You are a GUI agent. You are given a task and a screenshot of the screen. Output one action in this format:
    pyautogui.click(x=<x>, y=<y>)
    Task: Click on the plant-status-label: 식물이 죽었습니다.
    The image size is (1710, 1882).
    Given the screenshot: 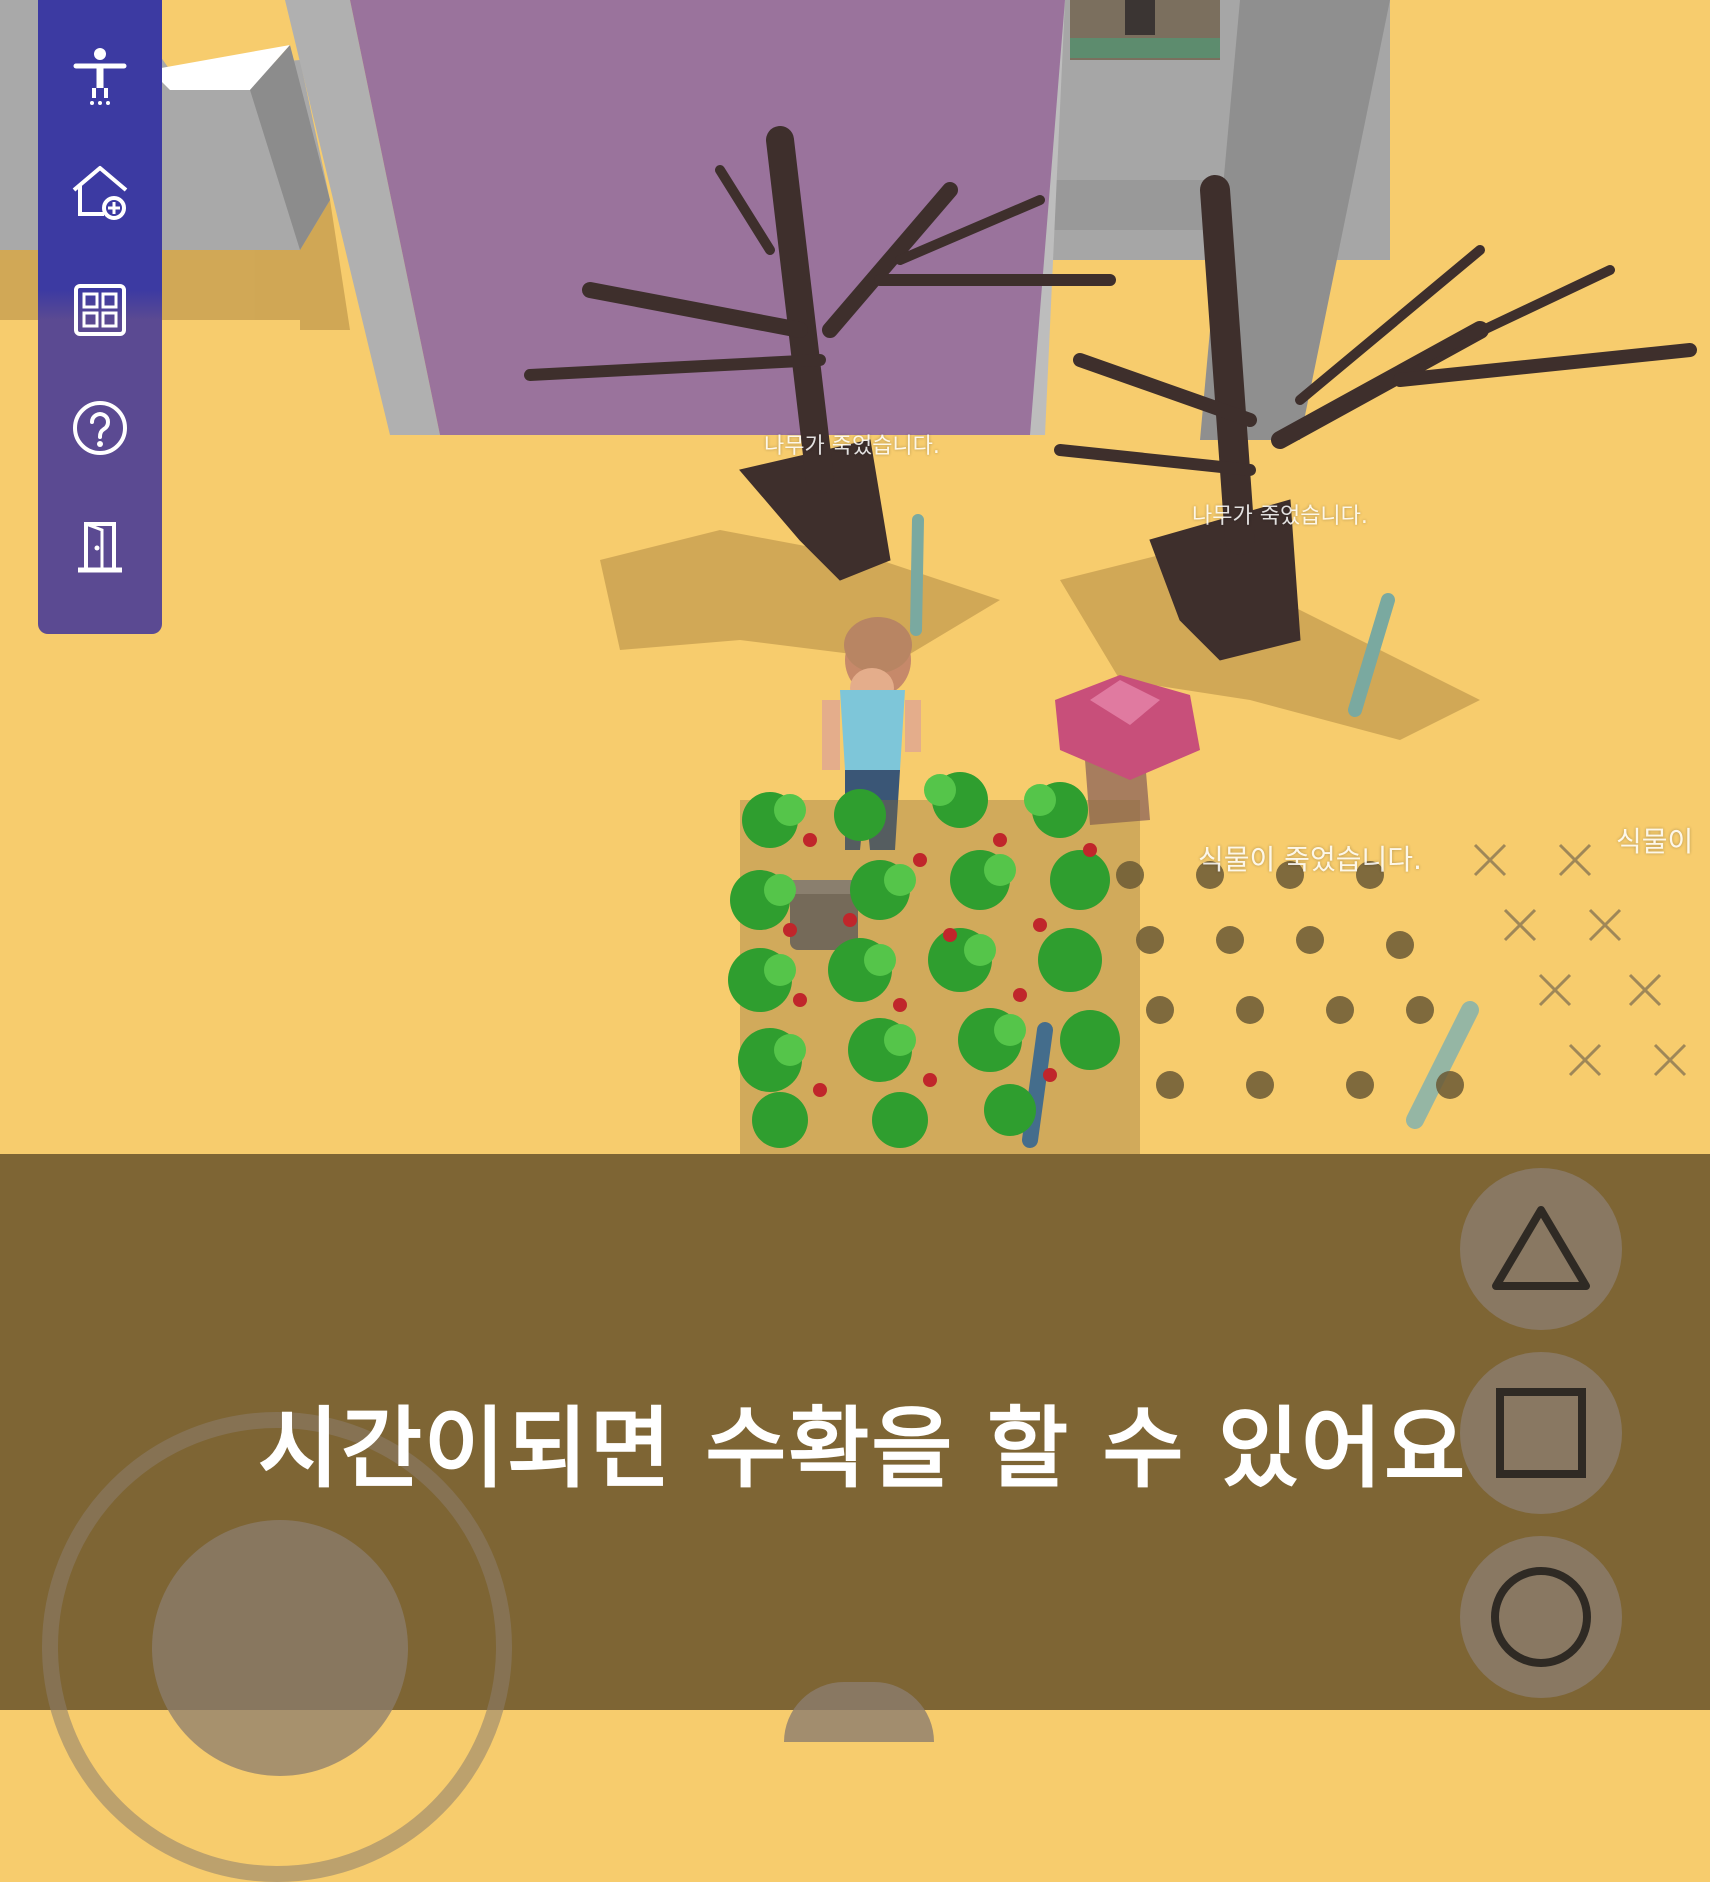 What is the action you would take?
    pyautogui.click(x=1310, y=859)
    